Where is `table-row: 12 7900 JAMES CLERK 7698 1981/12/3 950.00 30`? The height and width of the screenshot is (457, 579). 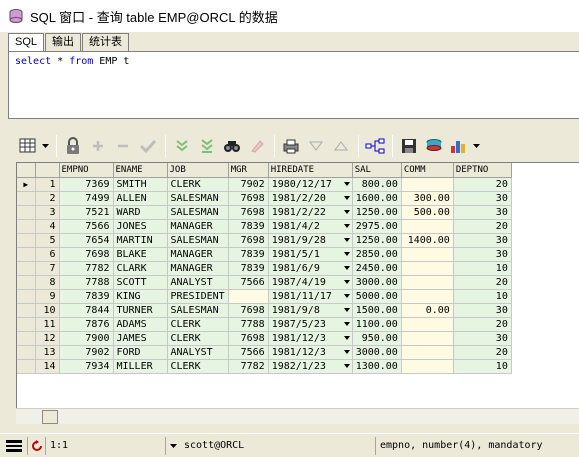 table-row: 12 7900 JAMES CLERK 7698 1981/12/3 950.00 30 is located at coordinates (264, 338).